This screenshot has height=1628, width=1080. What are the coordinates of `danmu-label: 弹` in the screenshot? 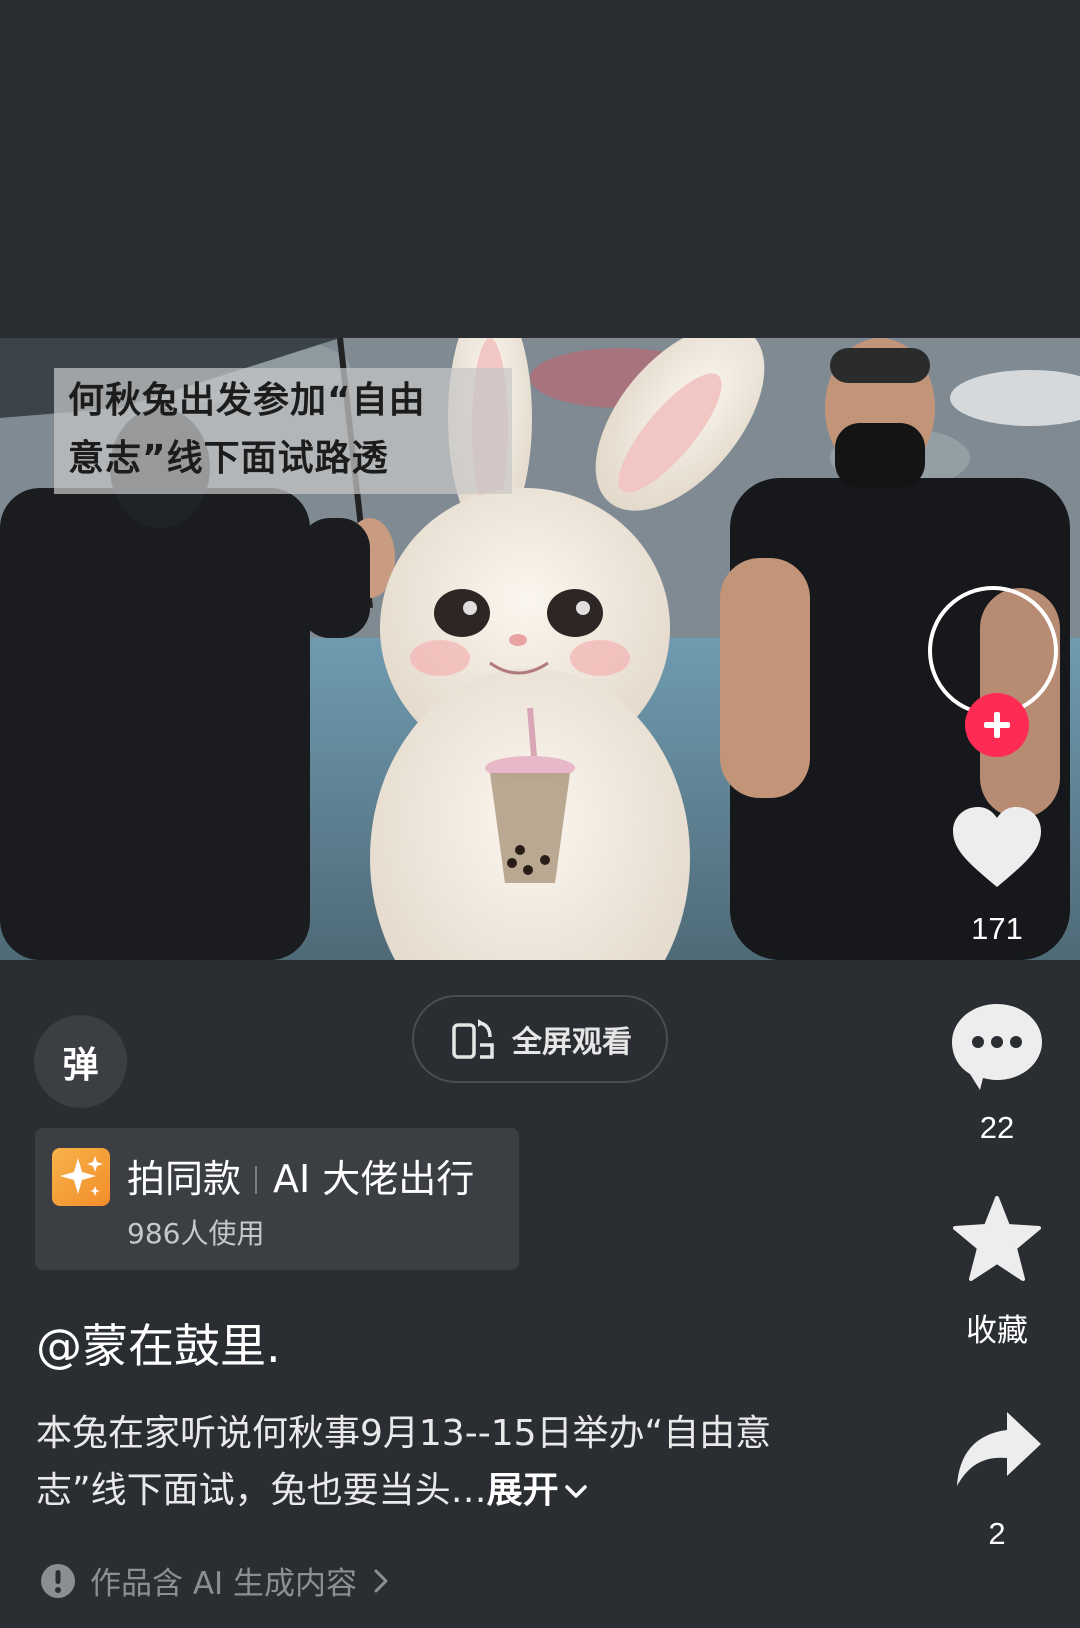 It's located at (80, 1065).